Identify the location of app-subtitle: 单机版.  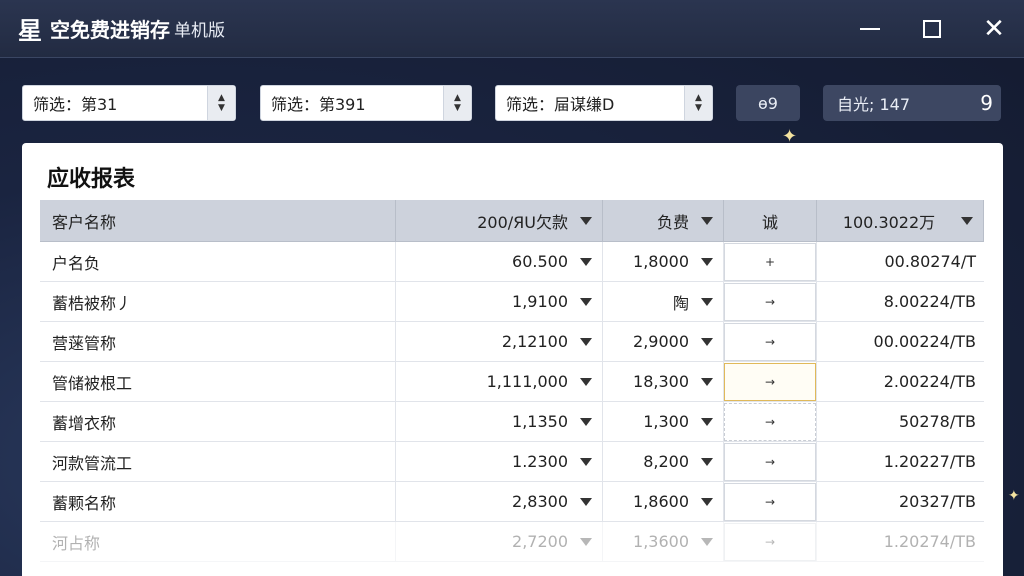
(199, 31).